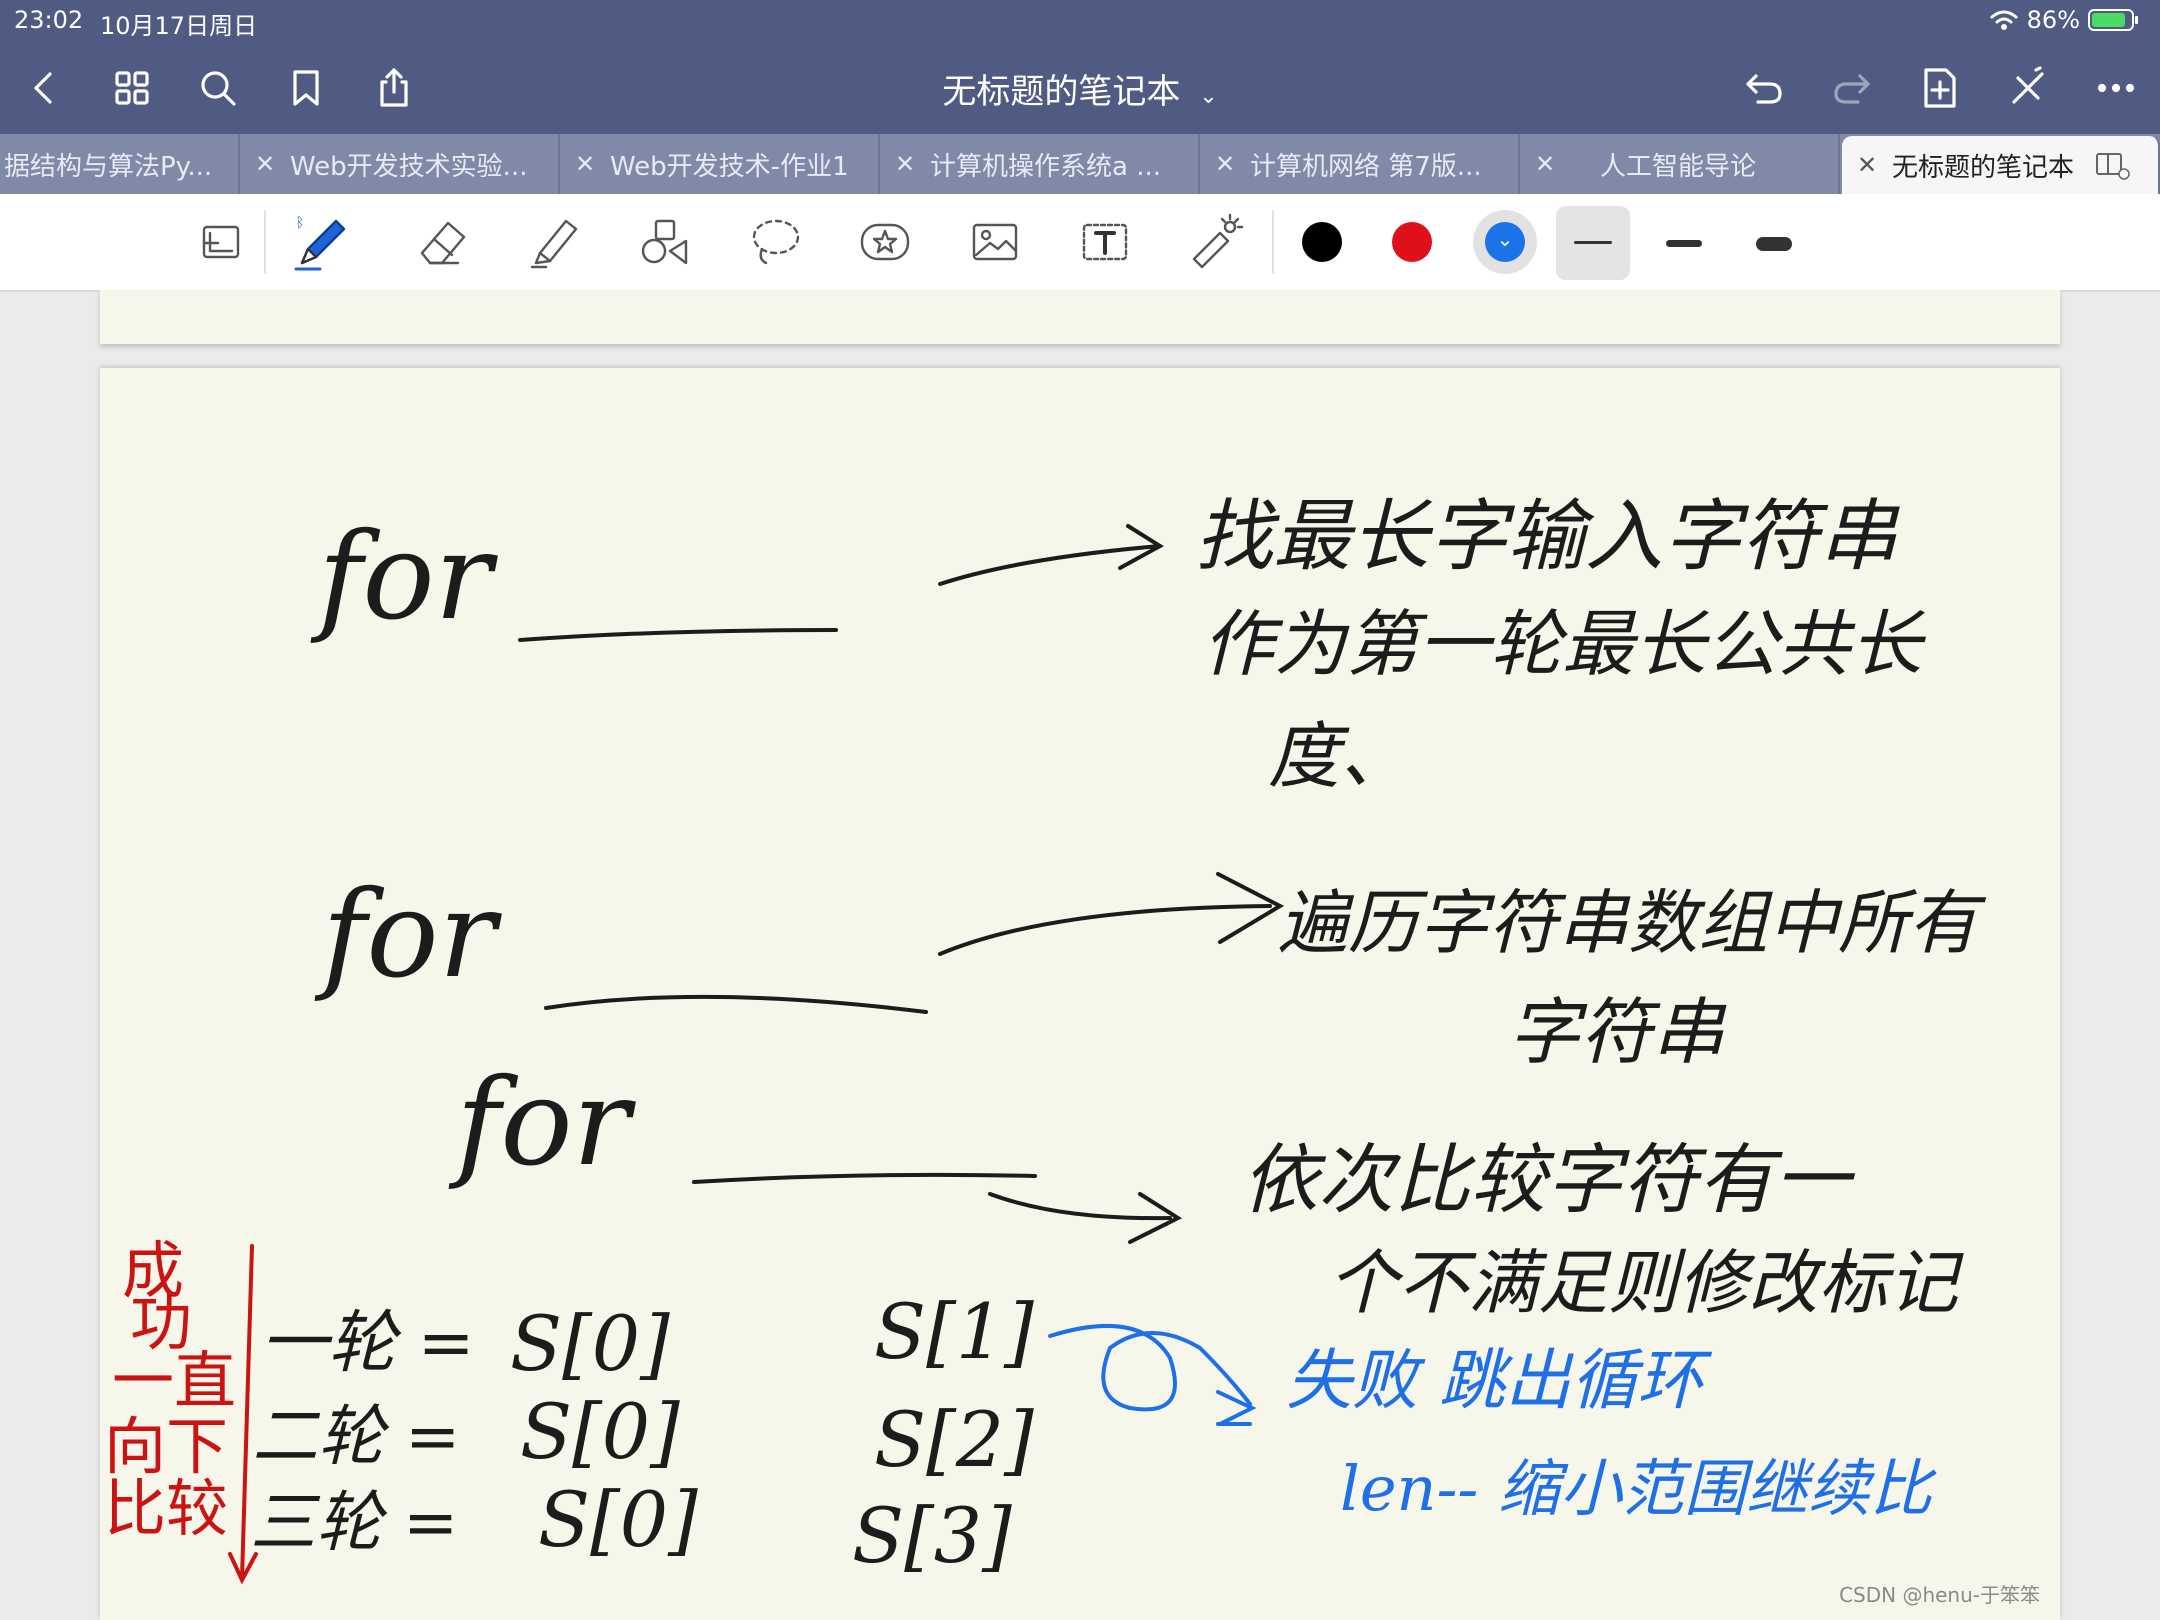 This screenshot has height=1620, width=2160. I want to click on round-1-label: 一轮 =, so click(367, 1343).